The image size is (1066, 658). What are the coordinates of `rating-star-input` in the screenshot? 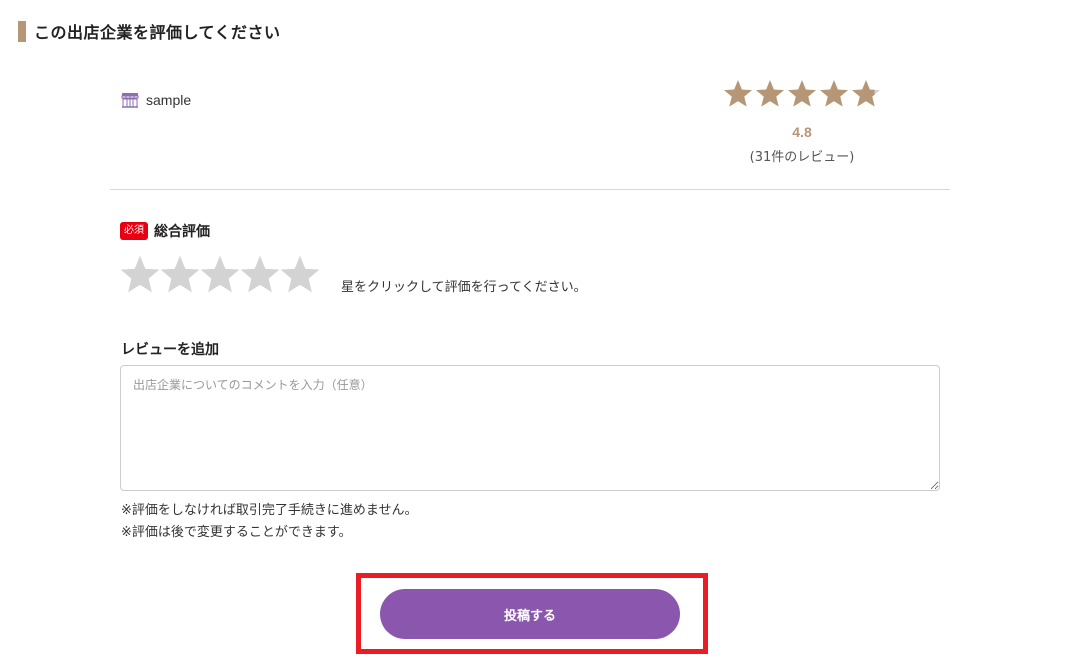 It's located at (219, 275).